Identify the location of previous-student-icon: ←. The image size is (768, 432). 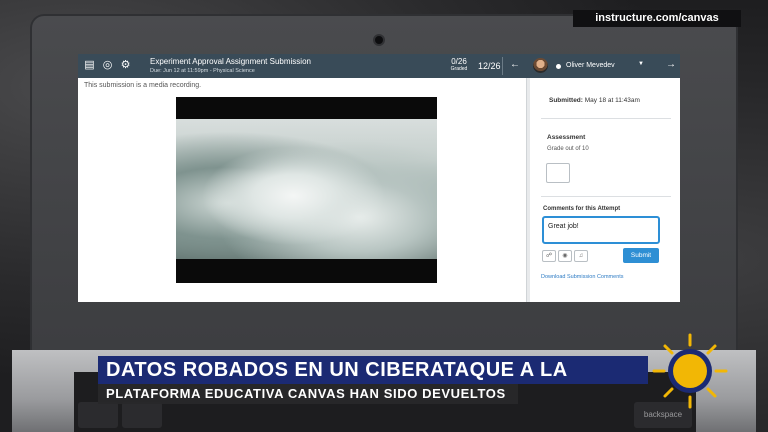
(515, 64).